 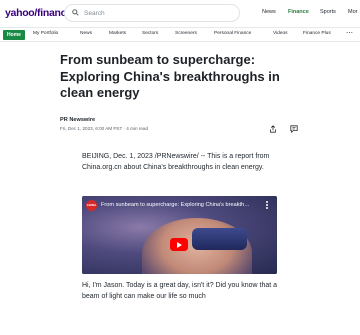 What do you see at coordinates (180, 13) in the screenshot?
I see `top-bar: yahoo/finance News Finance Sports Mor` at bounding box center [180, 13].